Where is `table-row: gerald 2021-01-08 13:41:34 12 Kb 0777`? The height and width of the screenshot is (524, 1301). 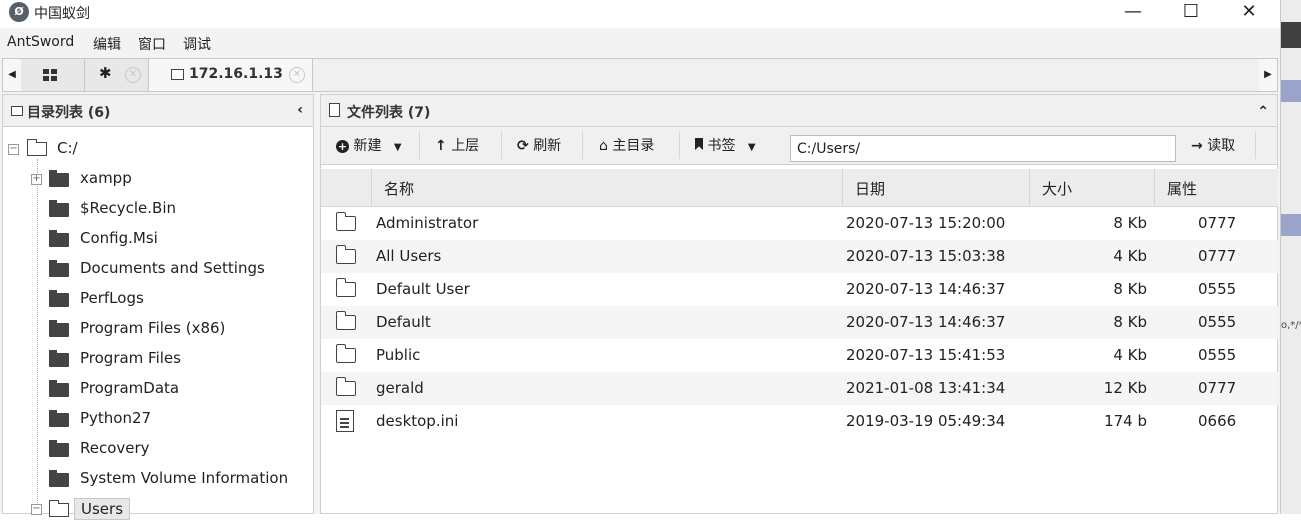 table-row: gerald 2021-01-08 13:41:34 12 Kb 0777 is located at coordinates (799, 388).